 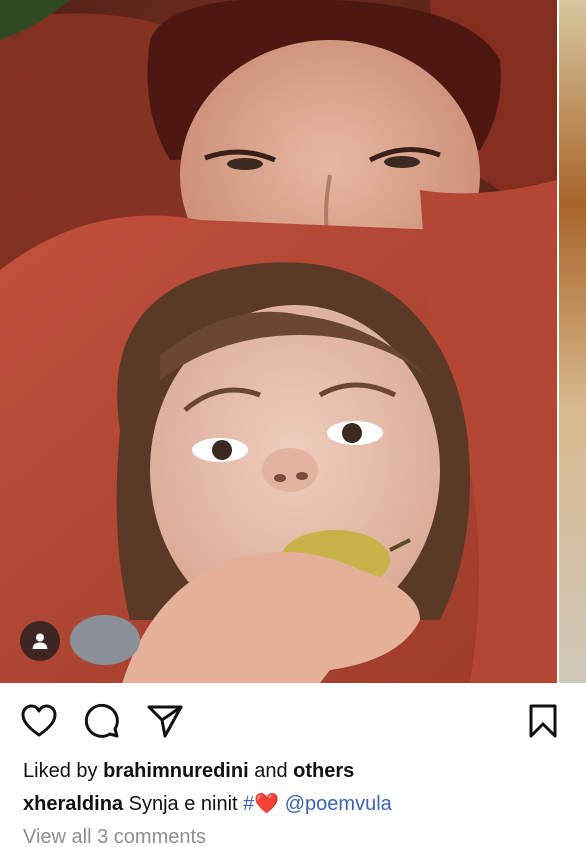 I want to click on caption-mention-link: @poemvula, so click(x=338, y=804).